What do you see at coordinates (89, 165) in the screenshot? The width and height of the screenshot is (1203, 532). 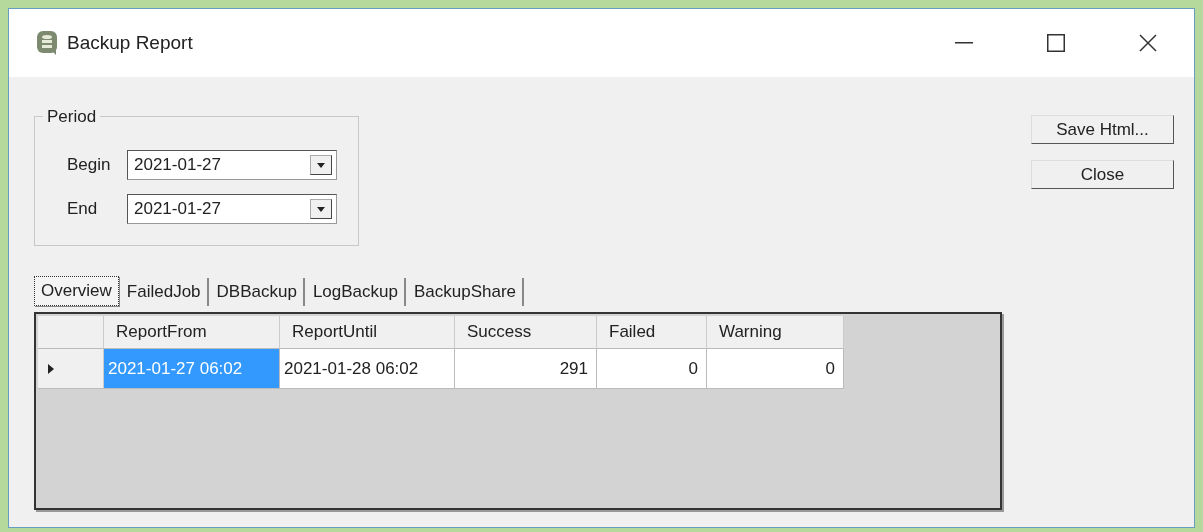 I see `field-label: Begin` at bounding box center [89, 165].